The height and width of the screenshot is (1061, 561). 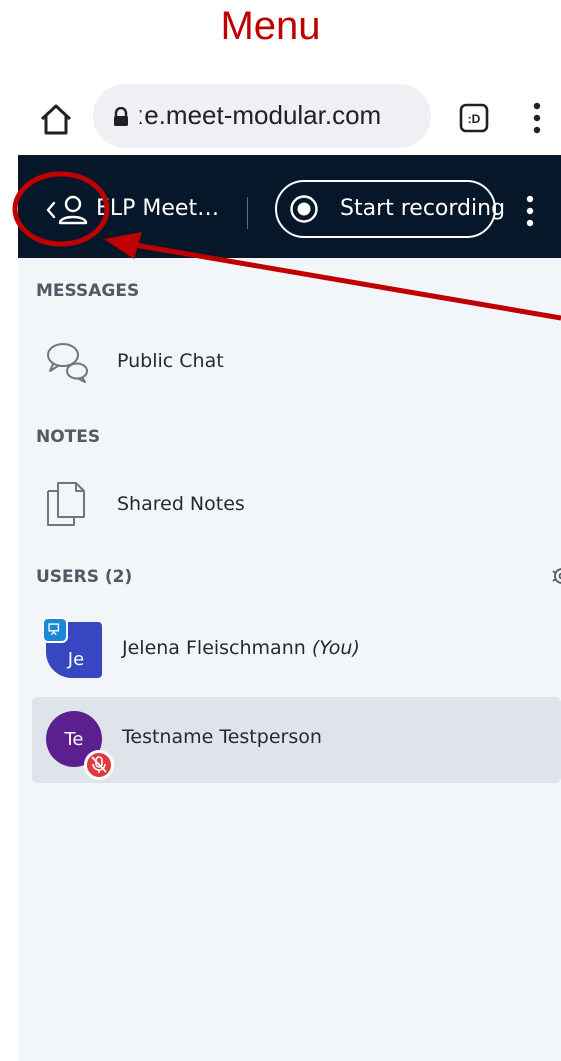 What do you see at coordinates (247, 213) in the screenshot?
I see `navbar-divider` at bounding box center [247, 213].